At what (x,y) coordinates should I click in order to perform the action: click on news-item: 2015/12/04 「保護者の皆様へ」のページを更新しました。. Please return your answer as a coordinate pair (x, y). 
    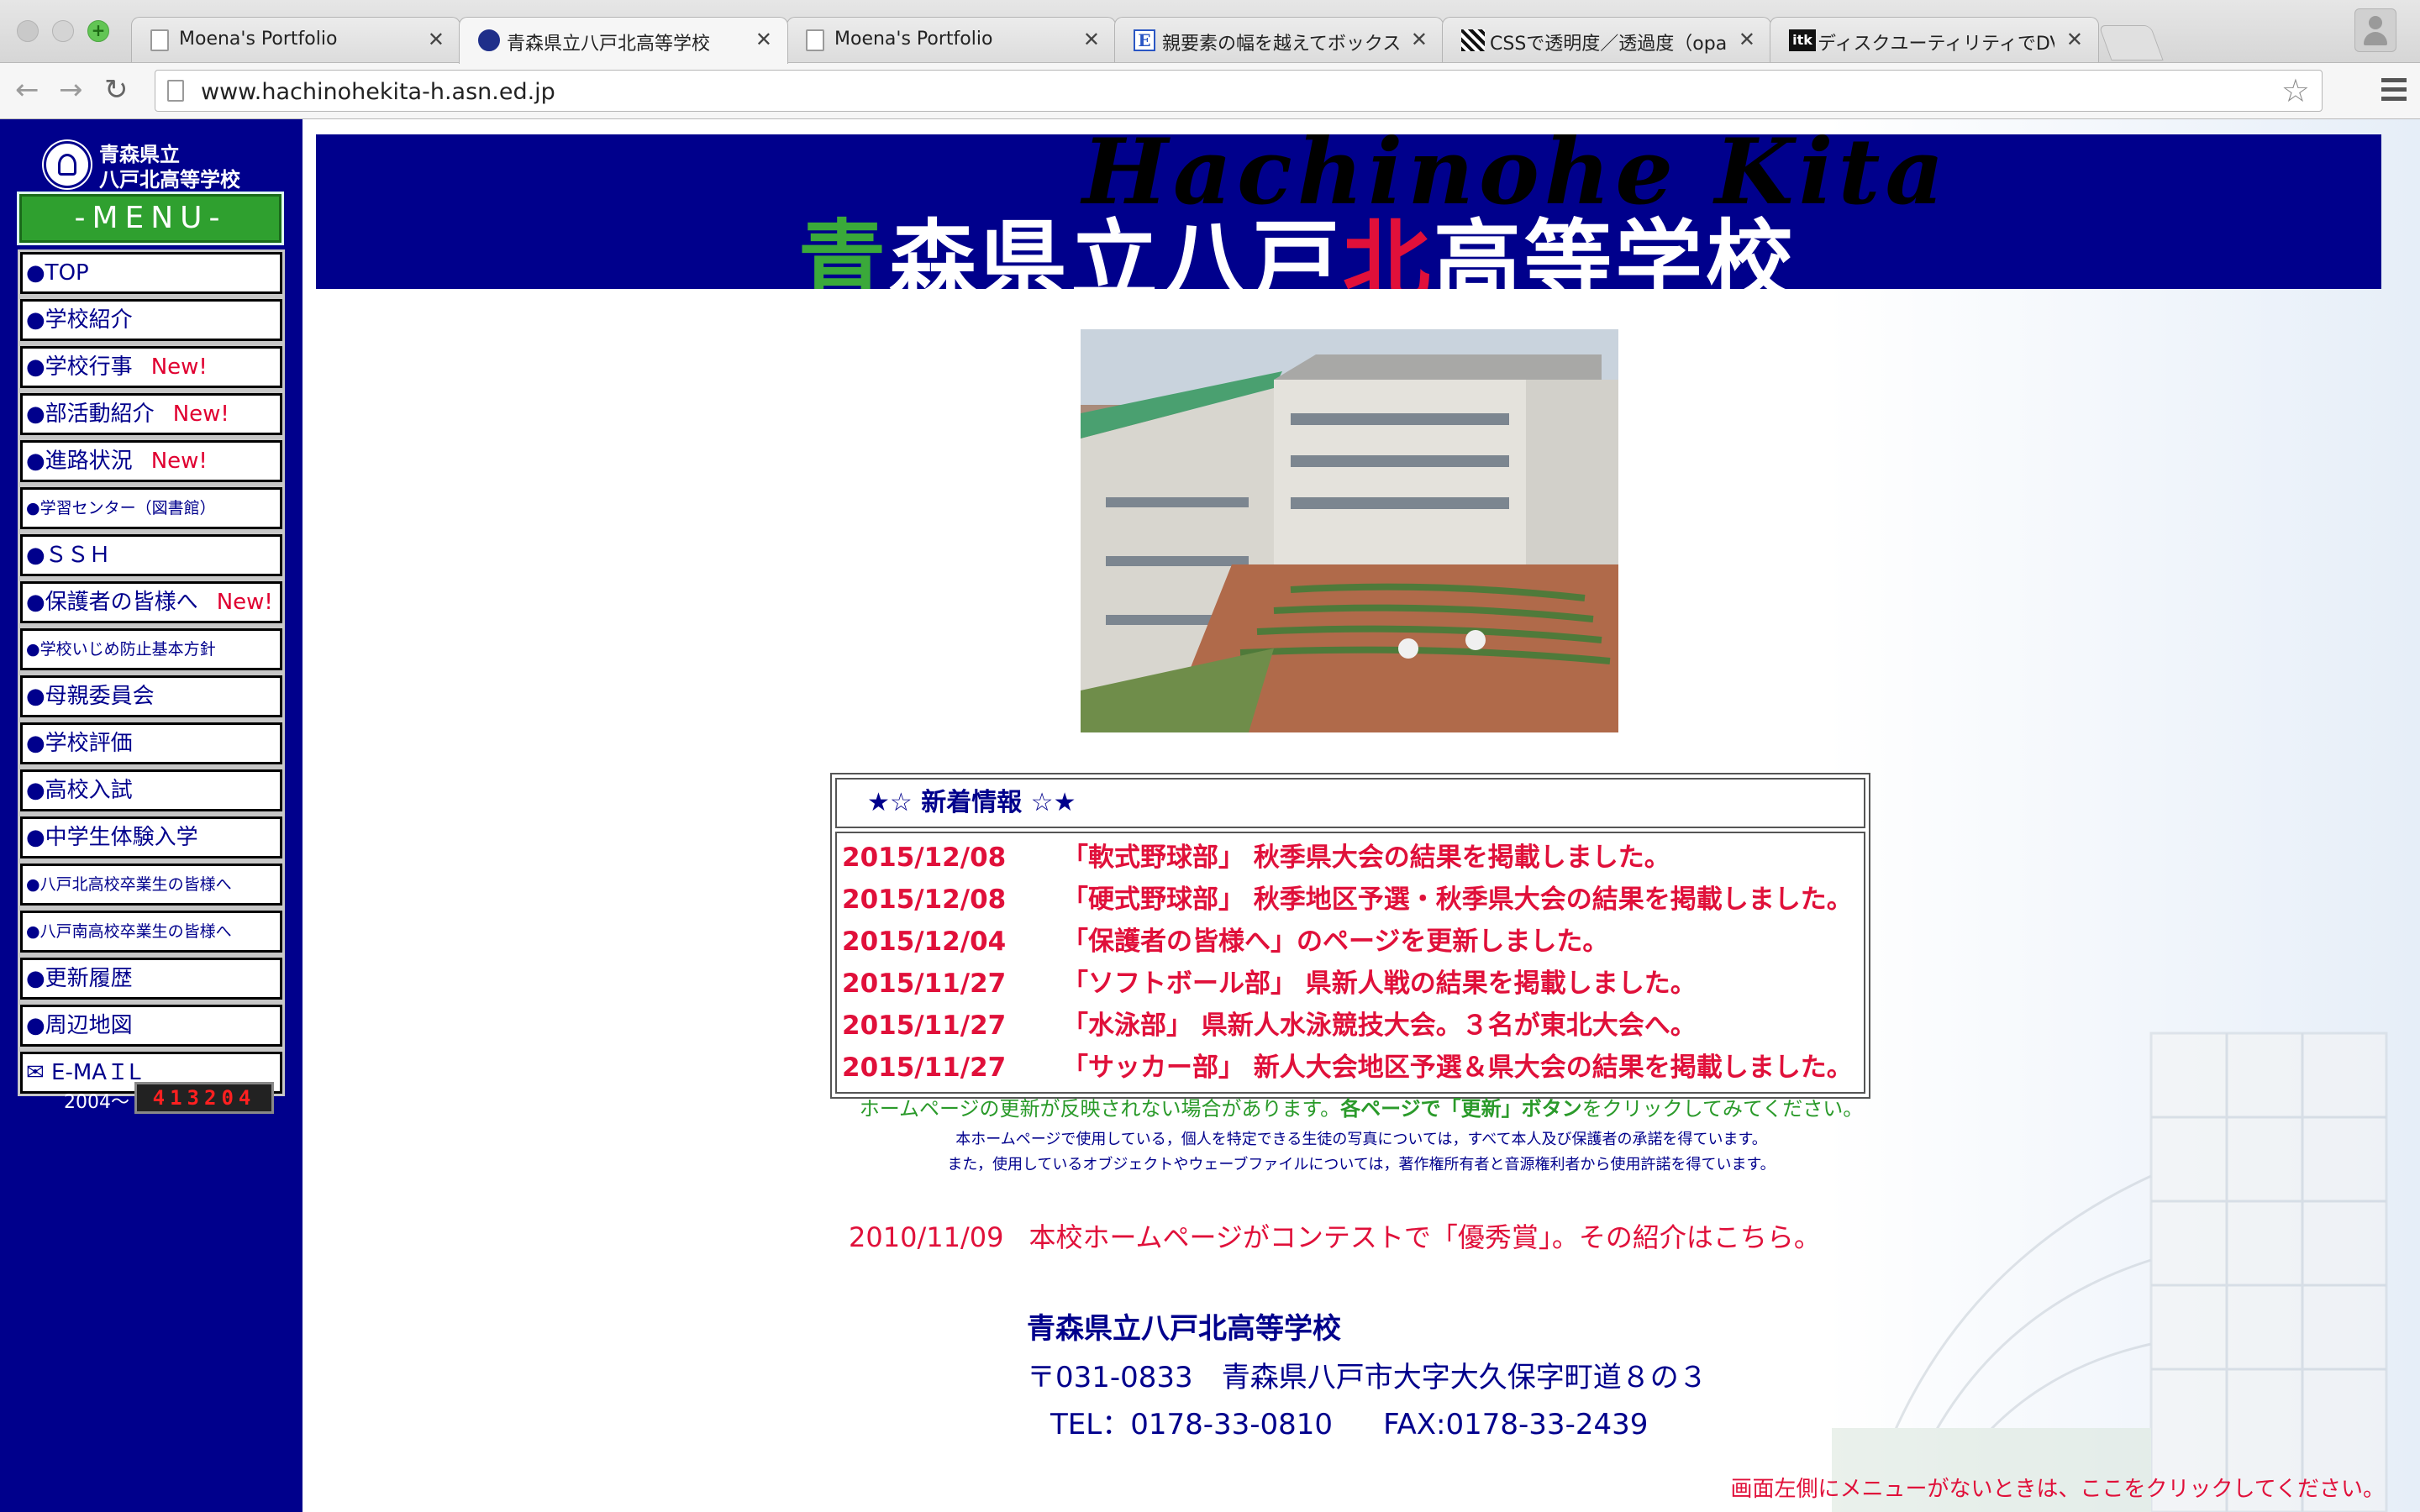
    Looking at the image, I should click on (1350, 942).